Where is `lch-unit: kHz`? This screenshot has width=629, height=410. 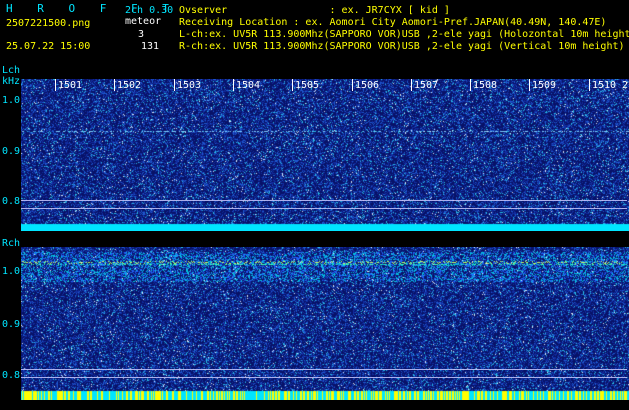 lch-unit: kHz is located at coordinates (11, 81).